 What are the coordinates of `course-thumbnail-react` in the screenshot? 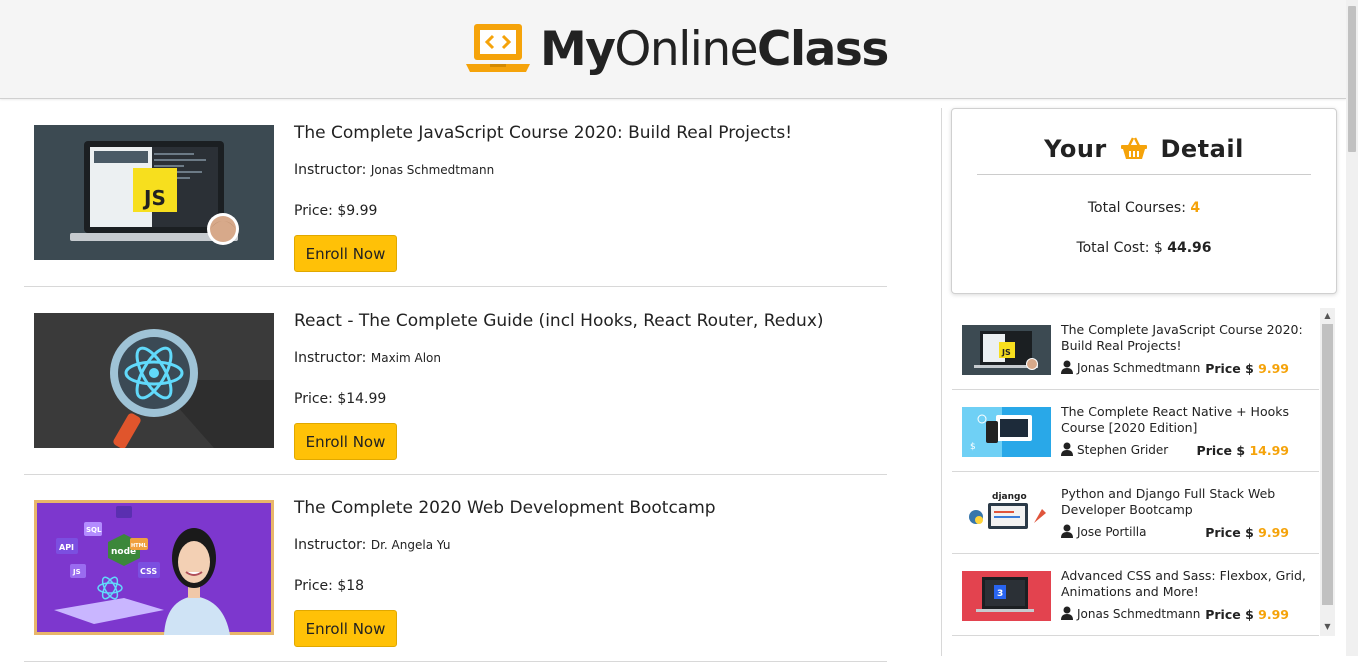 It's located at (154, 380).